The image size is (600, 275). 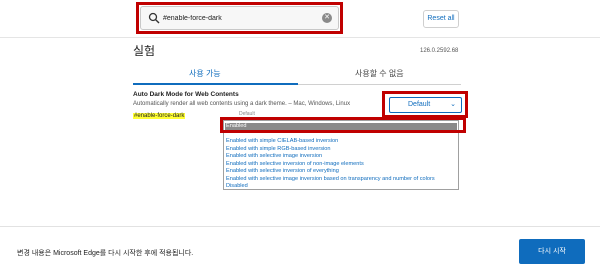 What do you see at coordinates (278, 149) in the screenshot?
I see `dropdown-option: Enabled with simple RGB-based inversion` at bounding box center [278, 149].